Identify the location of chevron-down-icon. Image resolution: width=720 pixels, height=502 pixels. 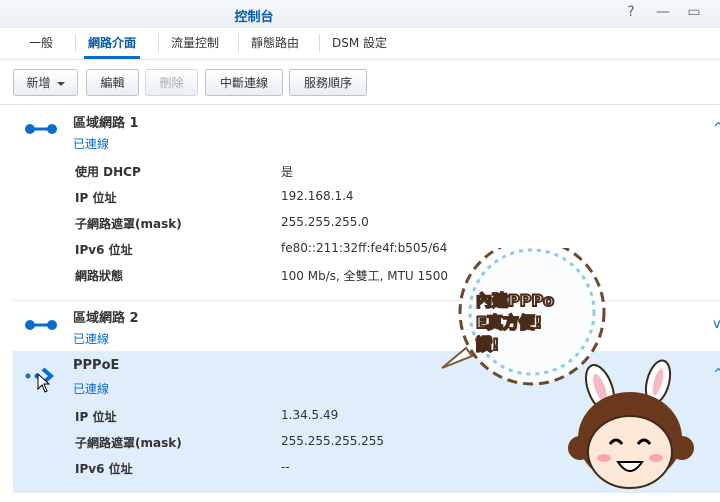
(60, 83).